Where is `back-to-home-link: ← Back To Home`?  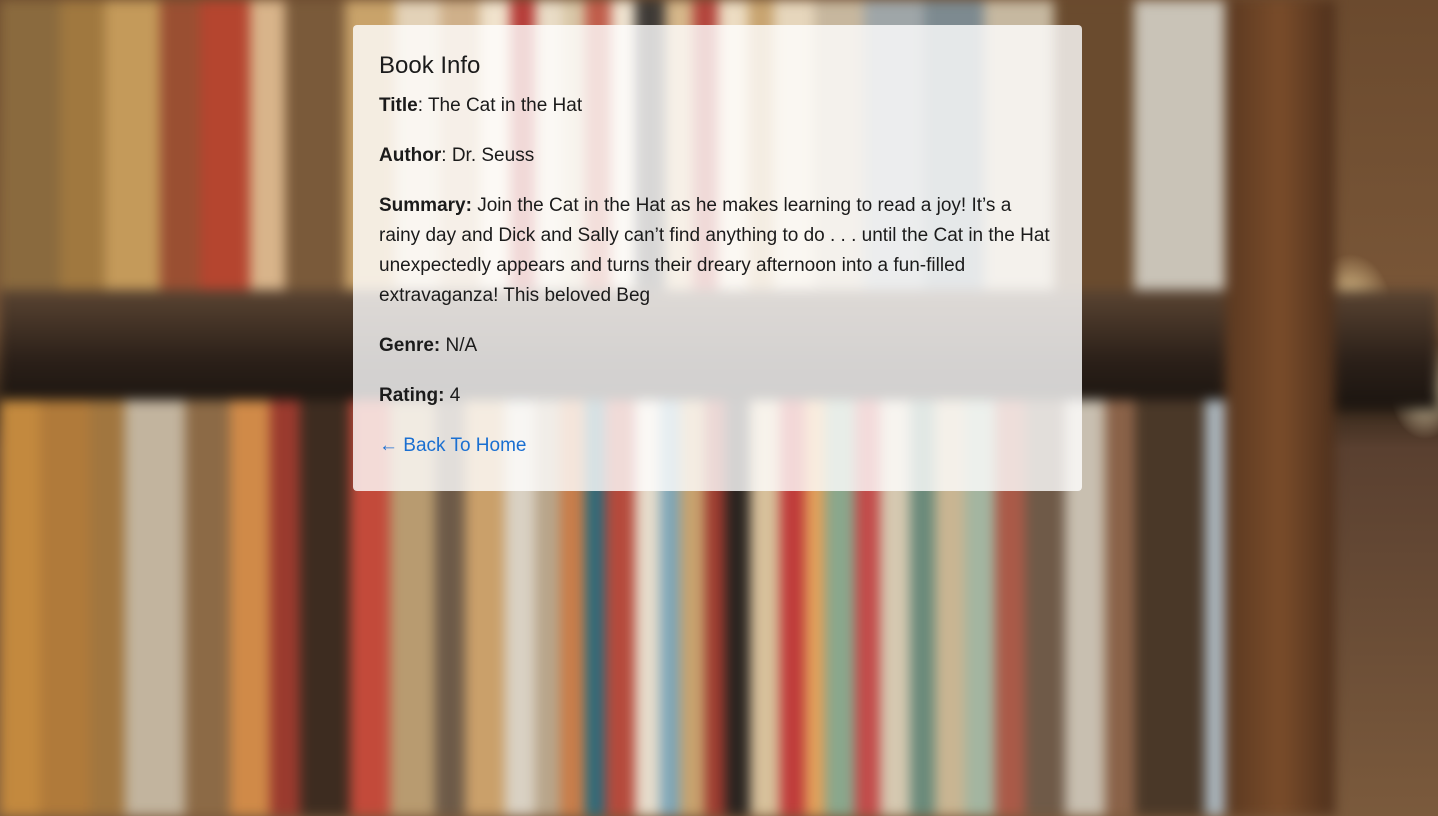
back-to-home-link: ← Back To Home is located at coordinates (452, 446).